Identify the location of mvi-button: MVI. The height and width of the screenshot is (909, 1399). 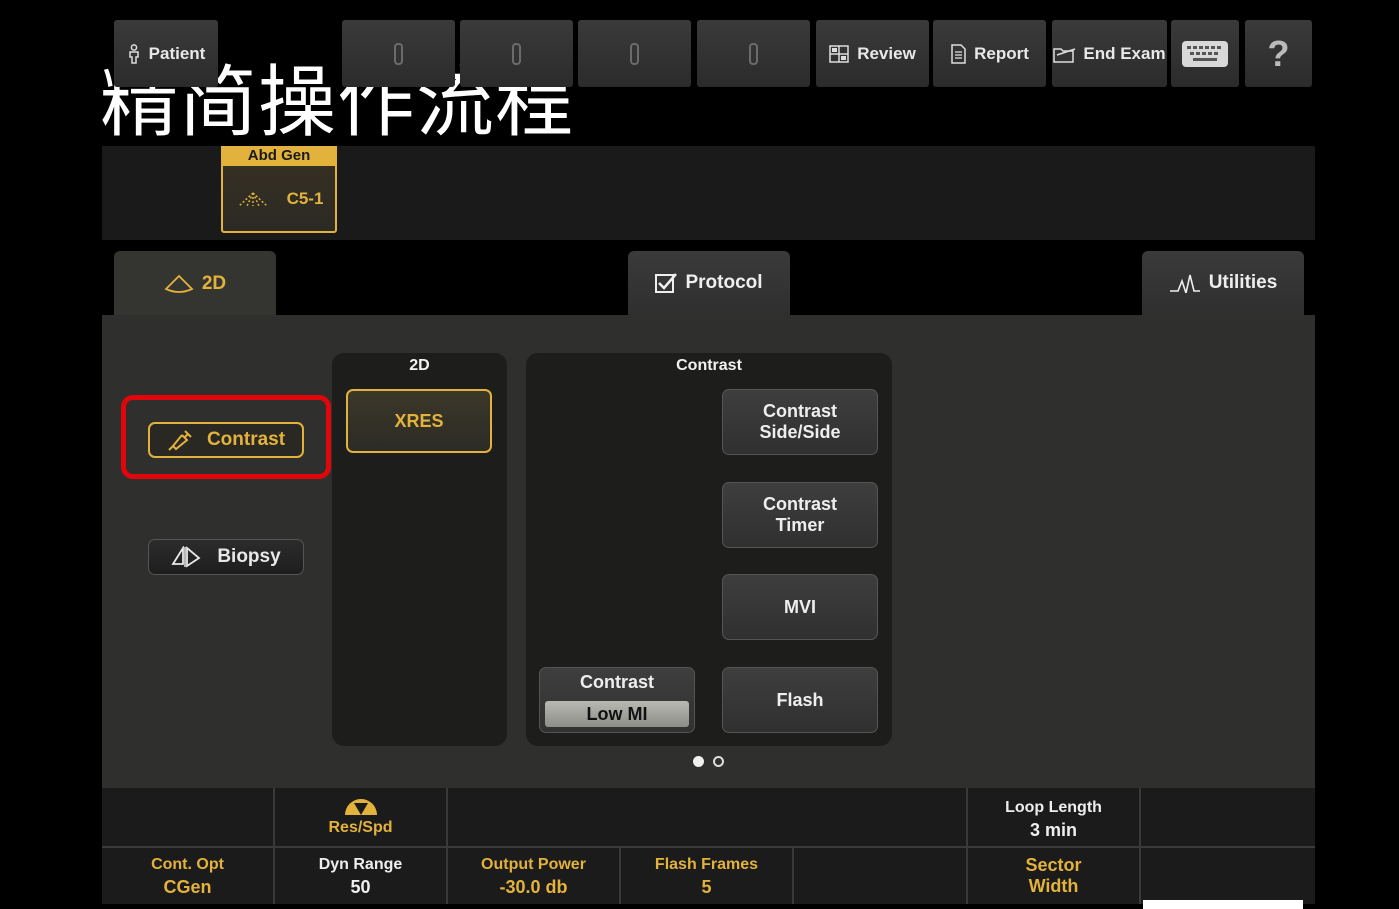
(800, 607).